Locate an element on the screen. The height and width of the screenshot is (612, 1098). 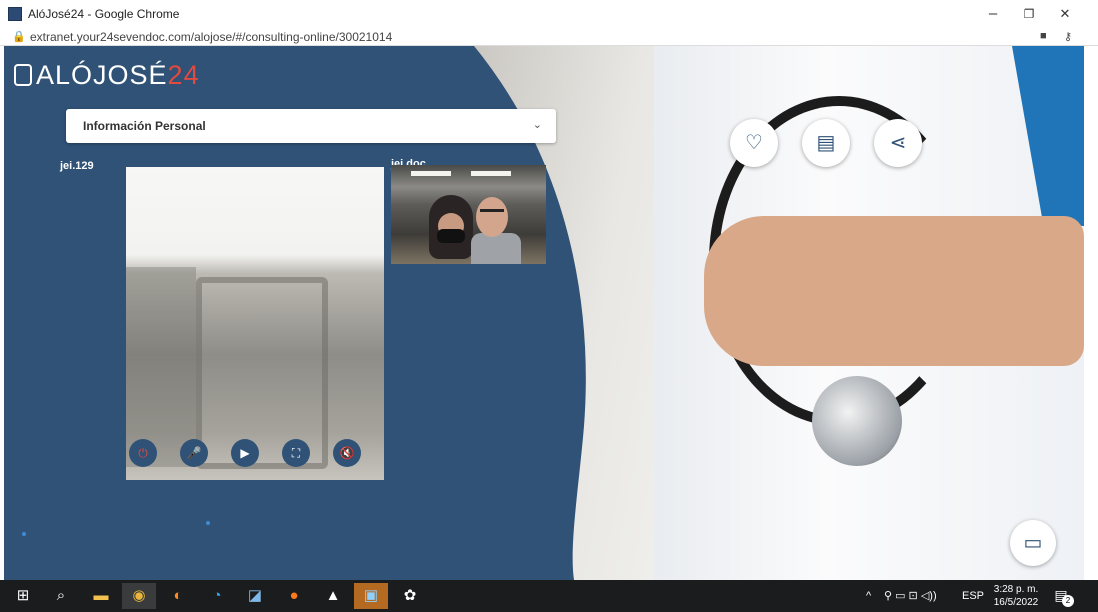
power-icon: ⏻ is located at coordinates (143, 453).